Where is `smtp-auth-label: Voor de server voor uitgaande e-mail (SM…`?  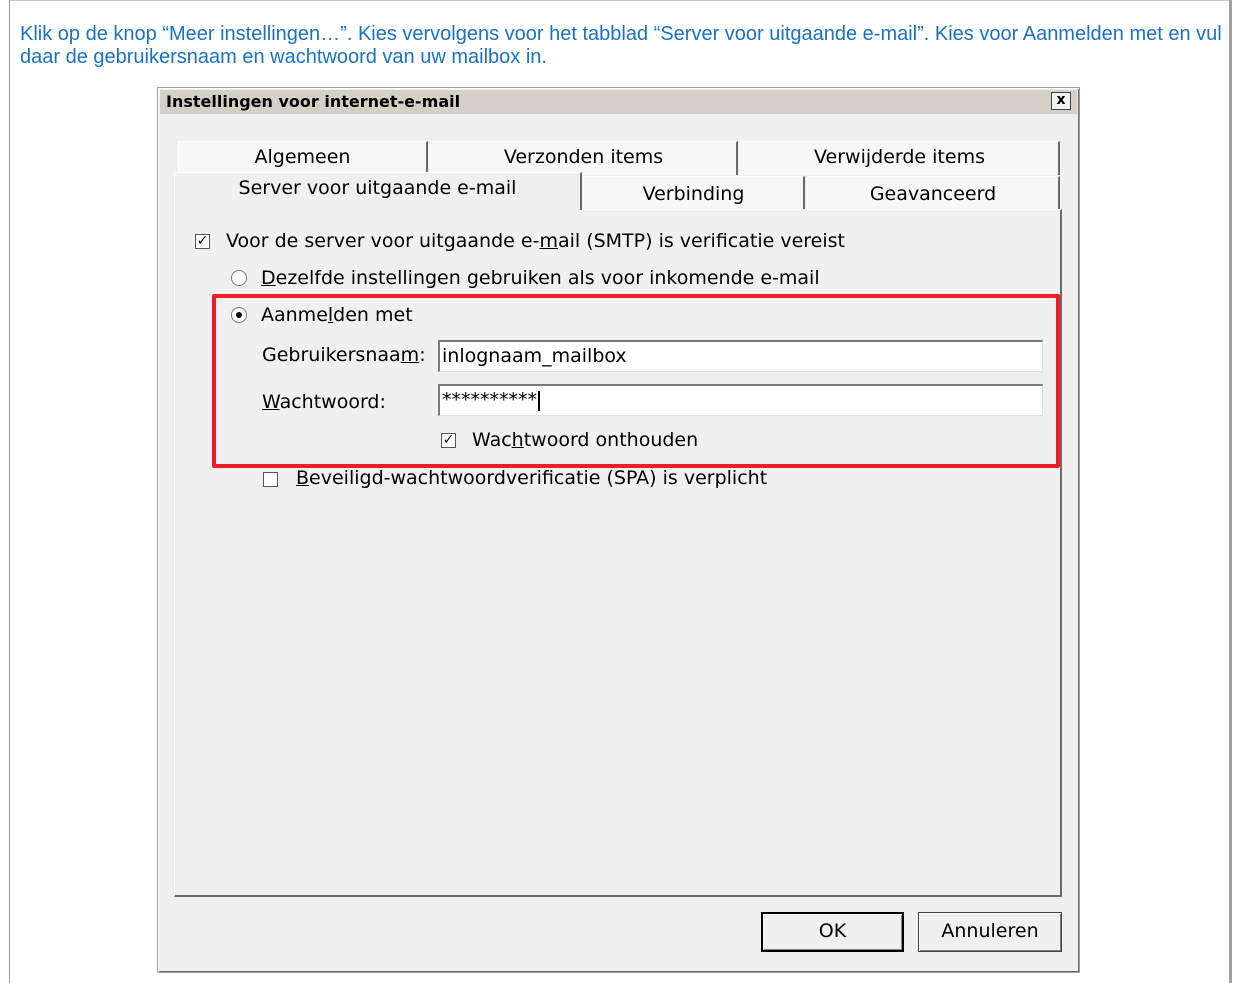 smtp-auth-label: Voor de server voor uitgaande e-mail (SM… is located at coordinates (535, 241).